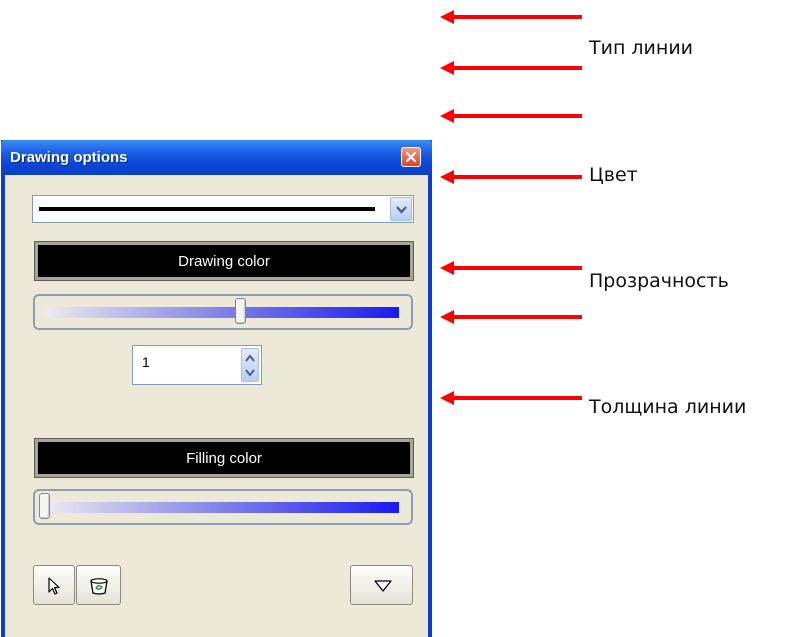  Describe the element at coordinates (250, 358) in the screenshot. I see `spin-up-icon` at that location.